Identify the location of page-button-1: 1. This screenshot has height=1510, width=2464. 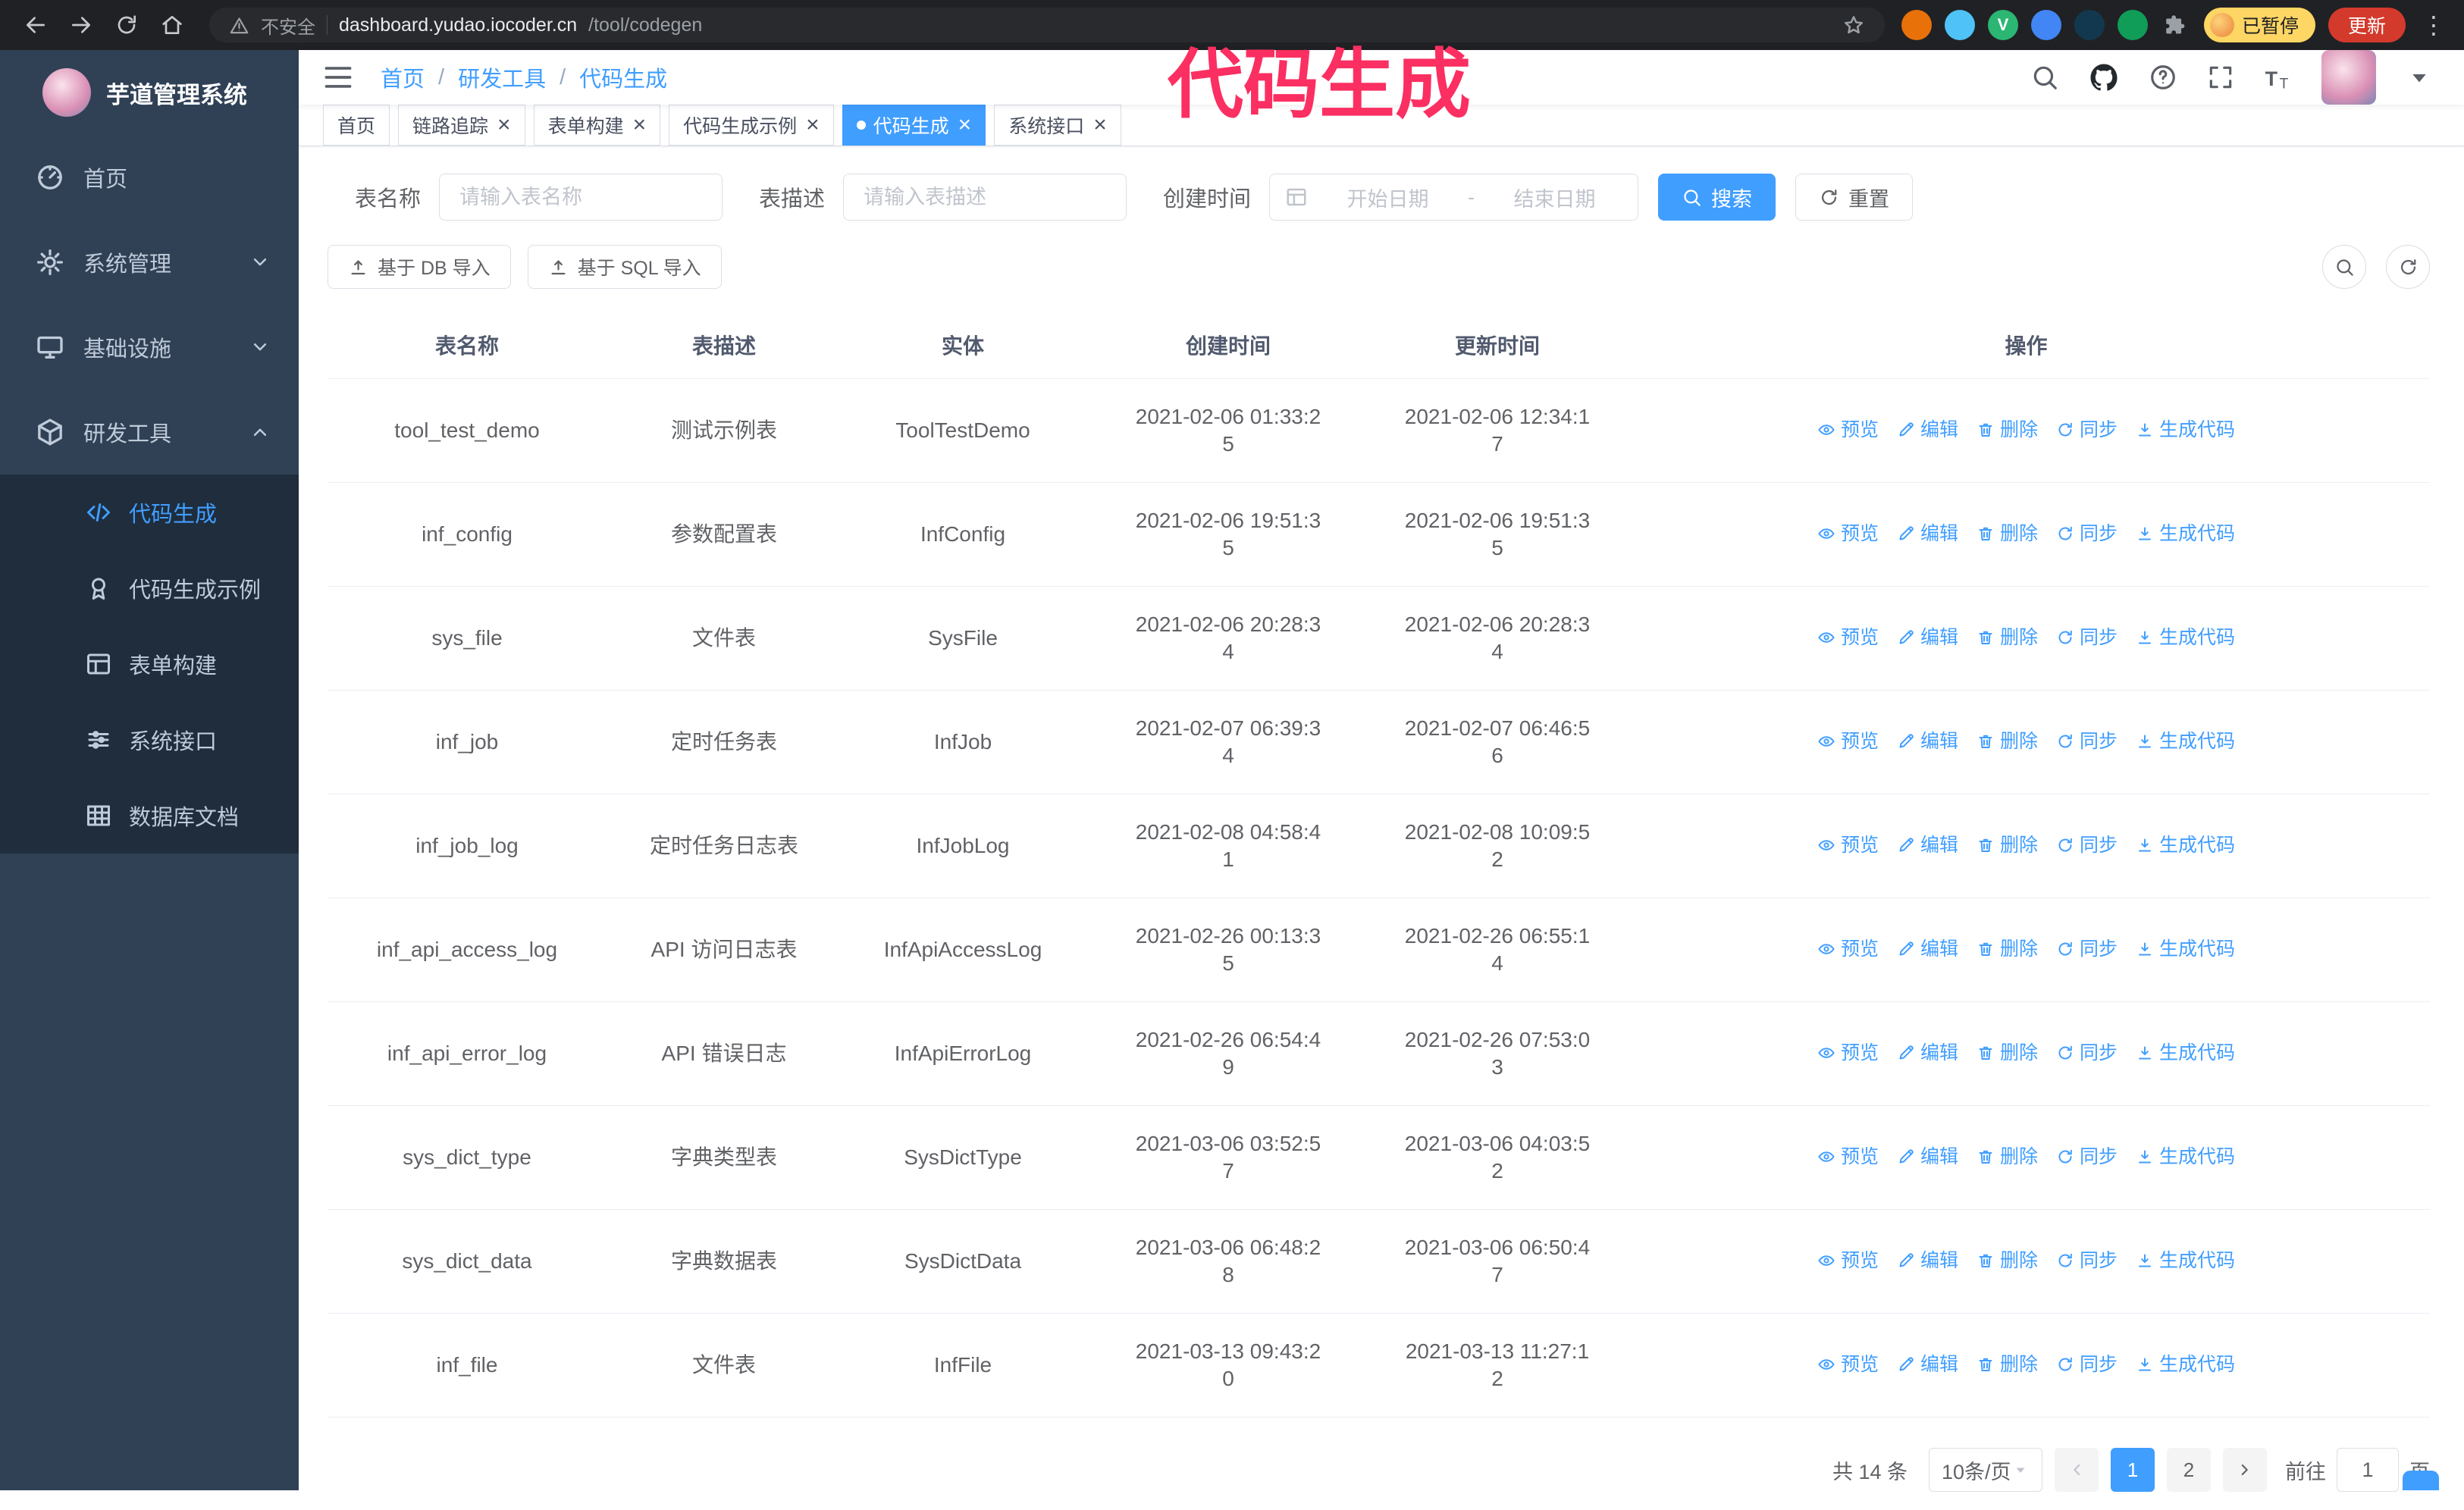
(2133, 1470).